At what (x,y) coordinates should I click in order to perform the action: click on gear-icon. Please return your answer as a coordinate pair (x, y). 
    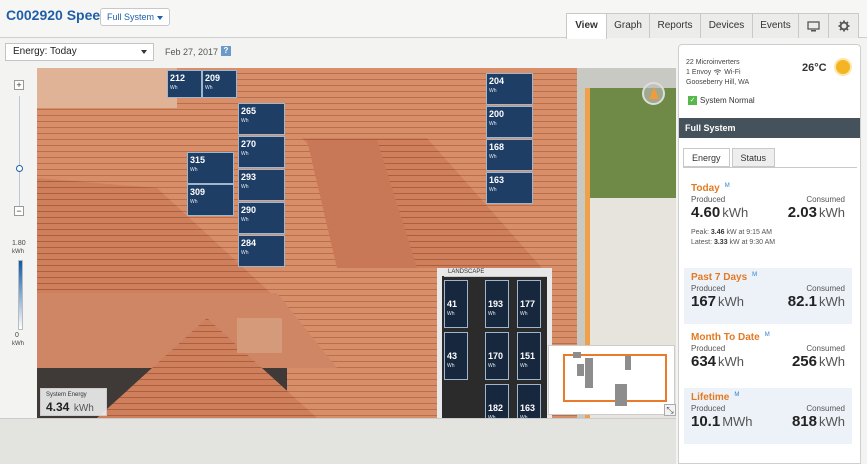
    Looking at the image, I should click on (843, 26).